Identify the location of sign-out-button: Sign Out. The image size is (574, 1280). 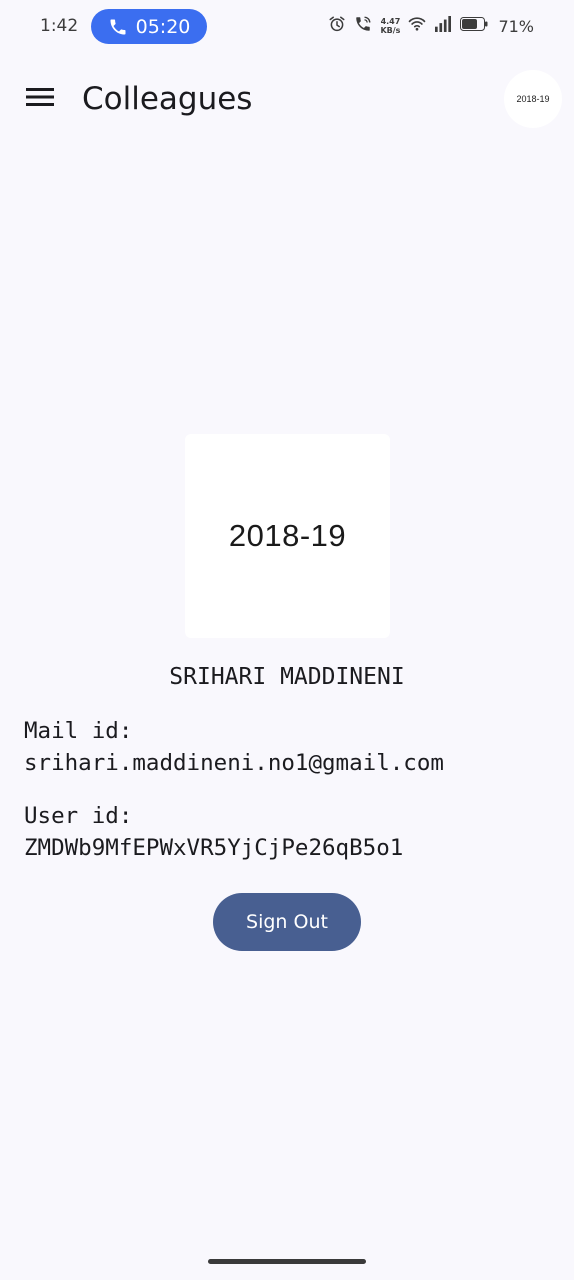
(287, 922).